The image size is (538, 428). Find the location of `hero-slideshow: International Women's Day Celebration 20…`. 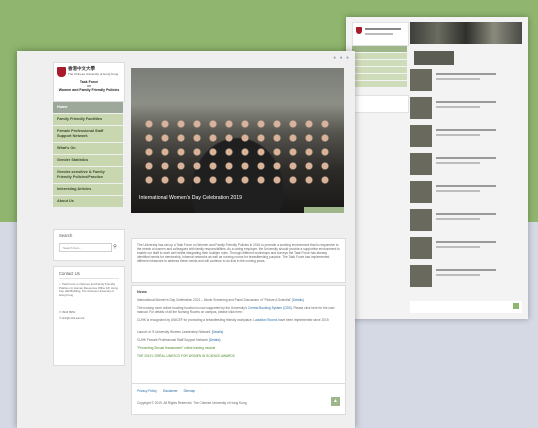

hero-slideshow: International Women's Day Celebration 20… is located at coordinates (237, 140).